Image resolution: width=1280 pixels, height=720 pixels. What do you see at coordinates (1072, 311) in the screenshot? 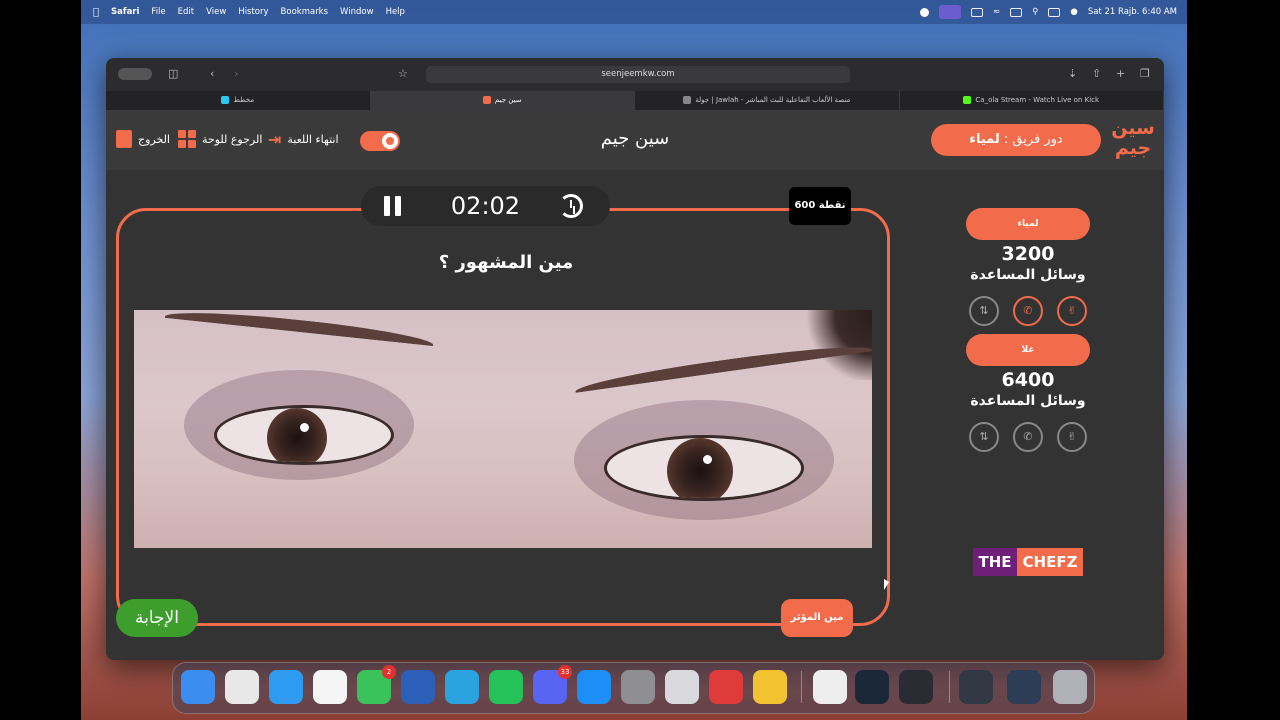
I see `team-1-double-aid-icon: ✌` at bounding box center [1072, 311].